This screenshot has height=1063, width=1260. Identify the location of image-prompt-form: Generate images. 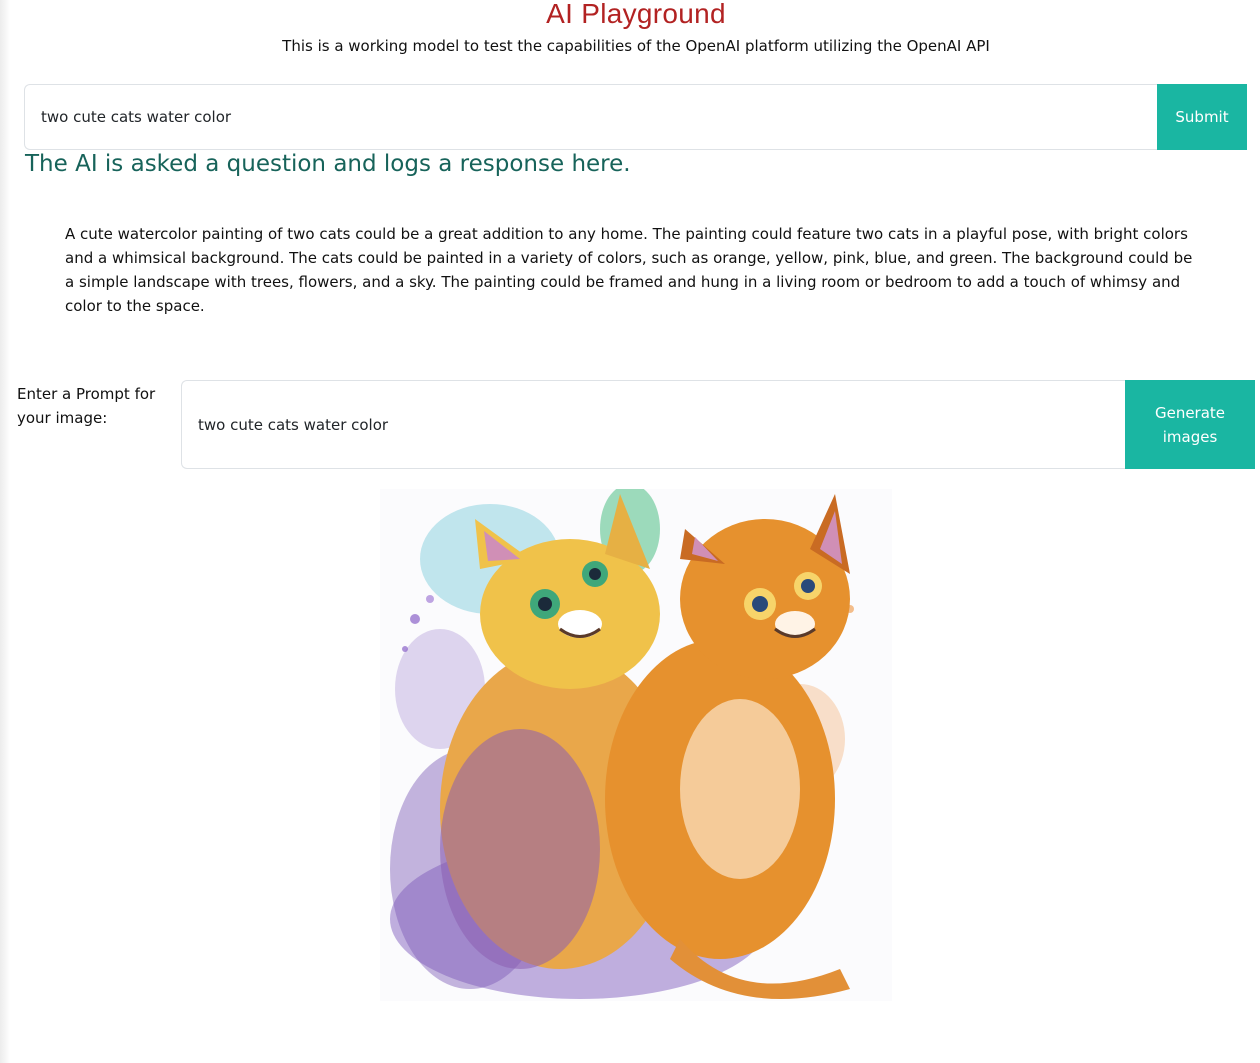
(718, 424).